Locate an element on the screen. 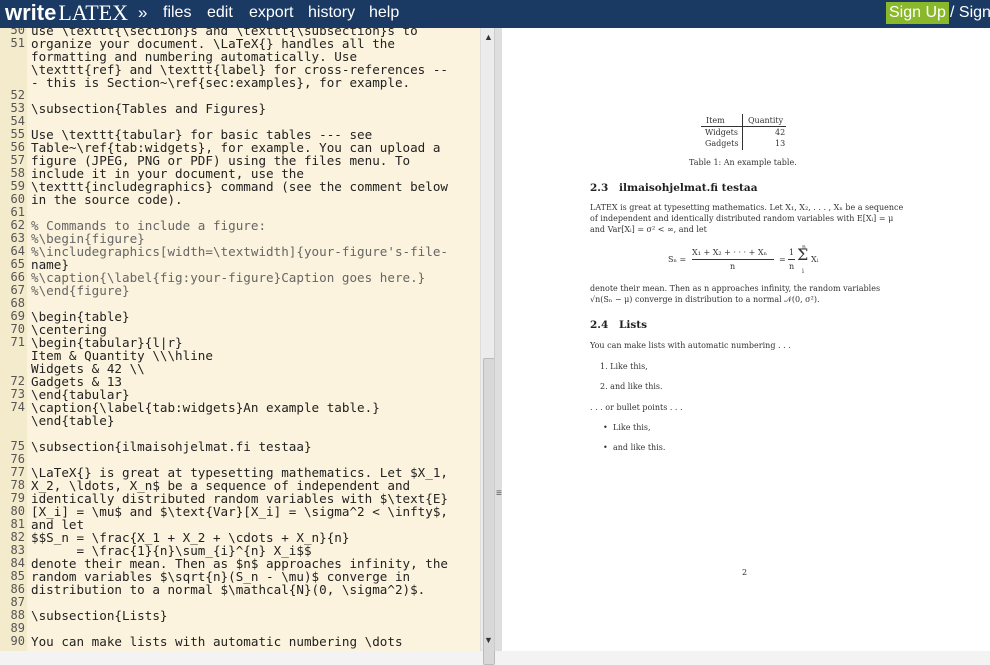 The image size is (990, 665). equation-sum-bottom: i is located at coordinates (803, 271).